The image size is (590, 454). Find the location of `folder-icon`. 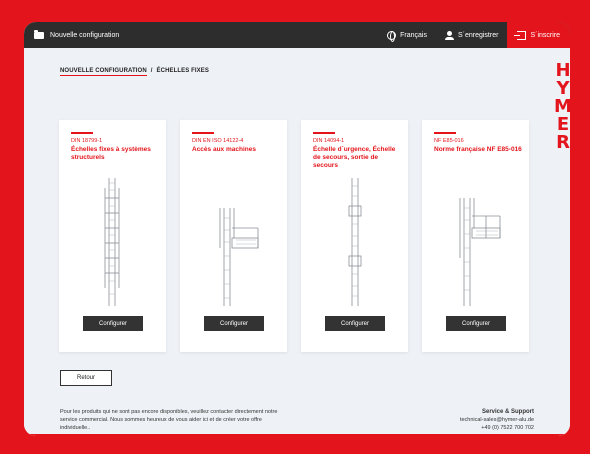

folder-icon is located at coordinates (39, 34).